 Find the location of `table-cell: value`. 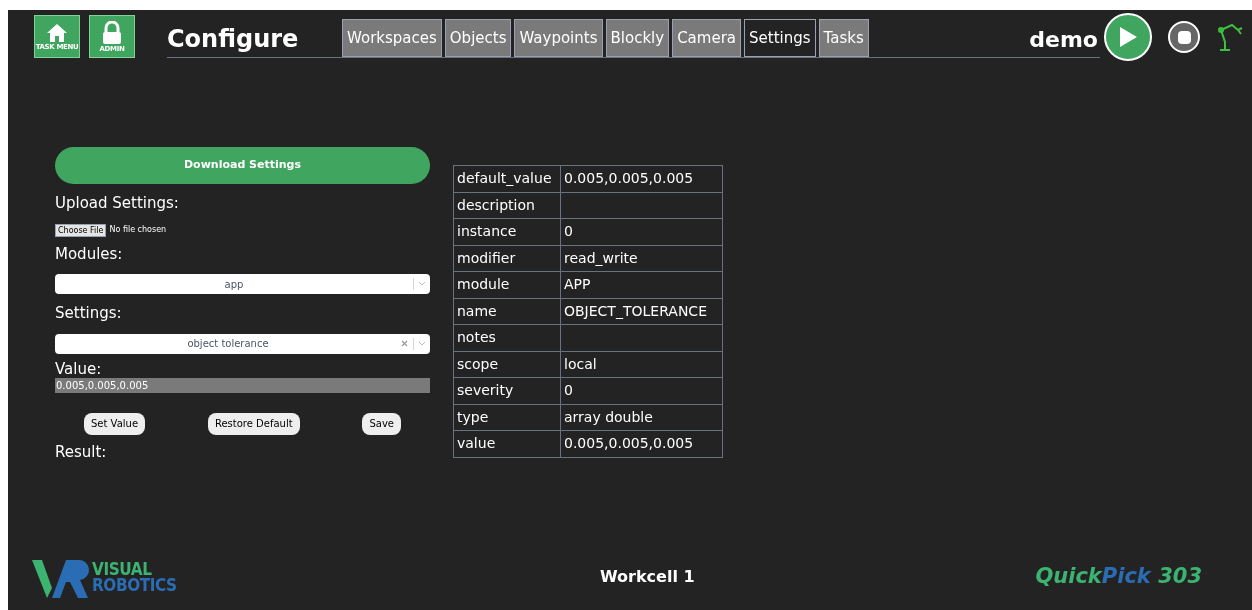

table-cell: value is located at coordinates (507, 443).